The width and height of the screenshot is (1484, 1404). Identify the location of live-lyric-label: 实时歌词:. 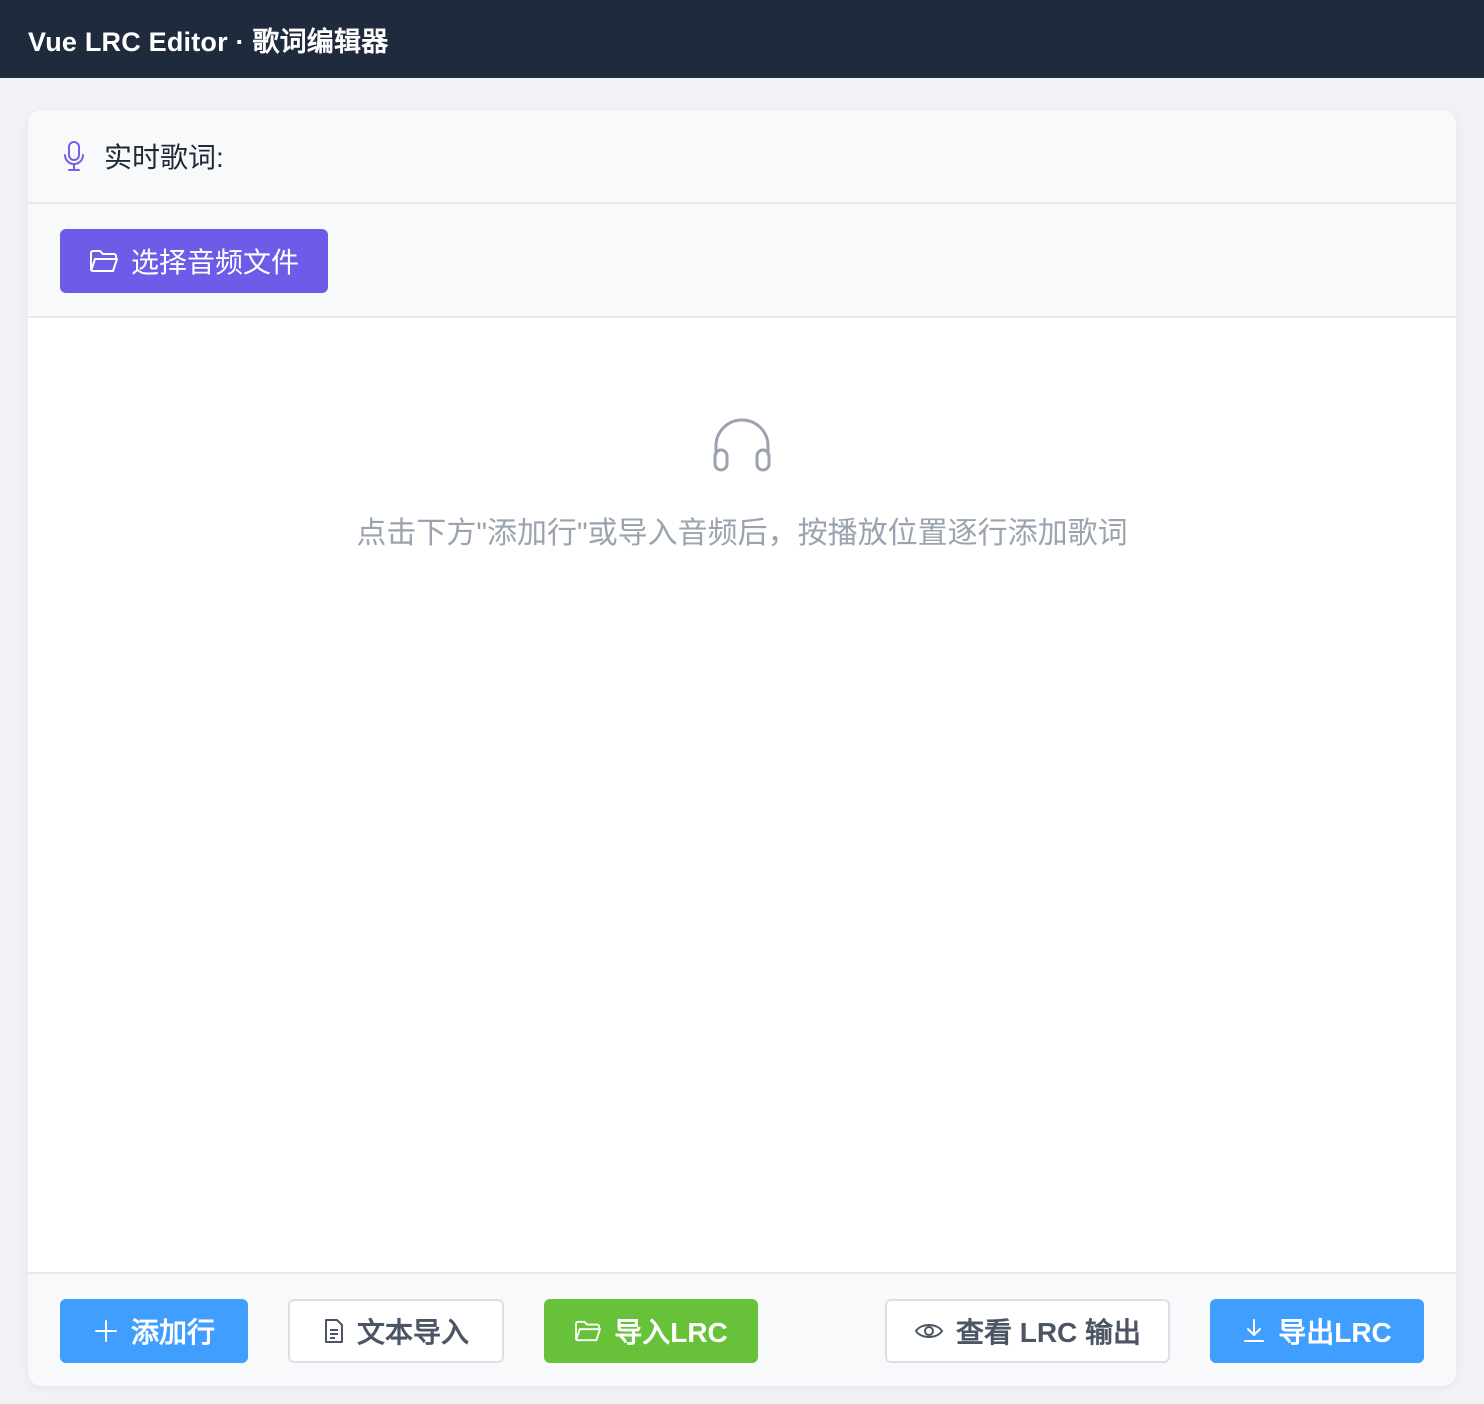
(164, 157).